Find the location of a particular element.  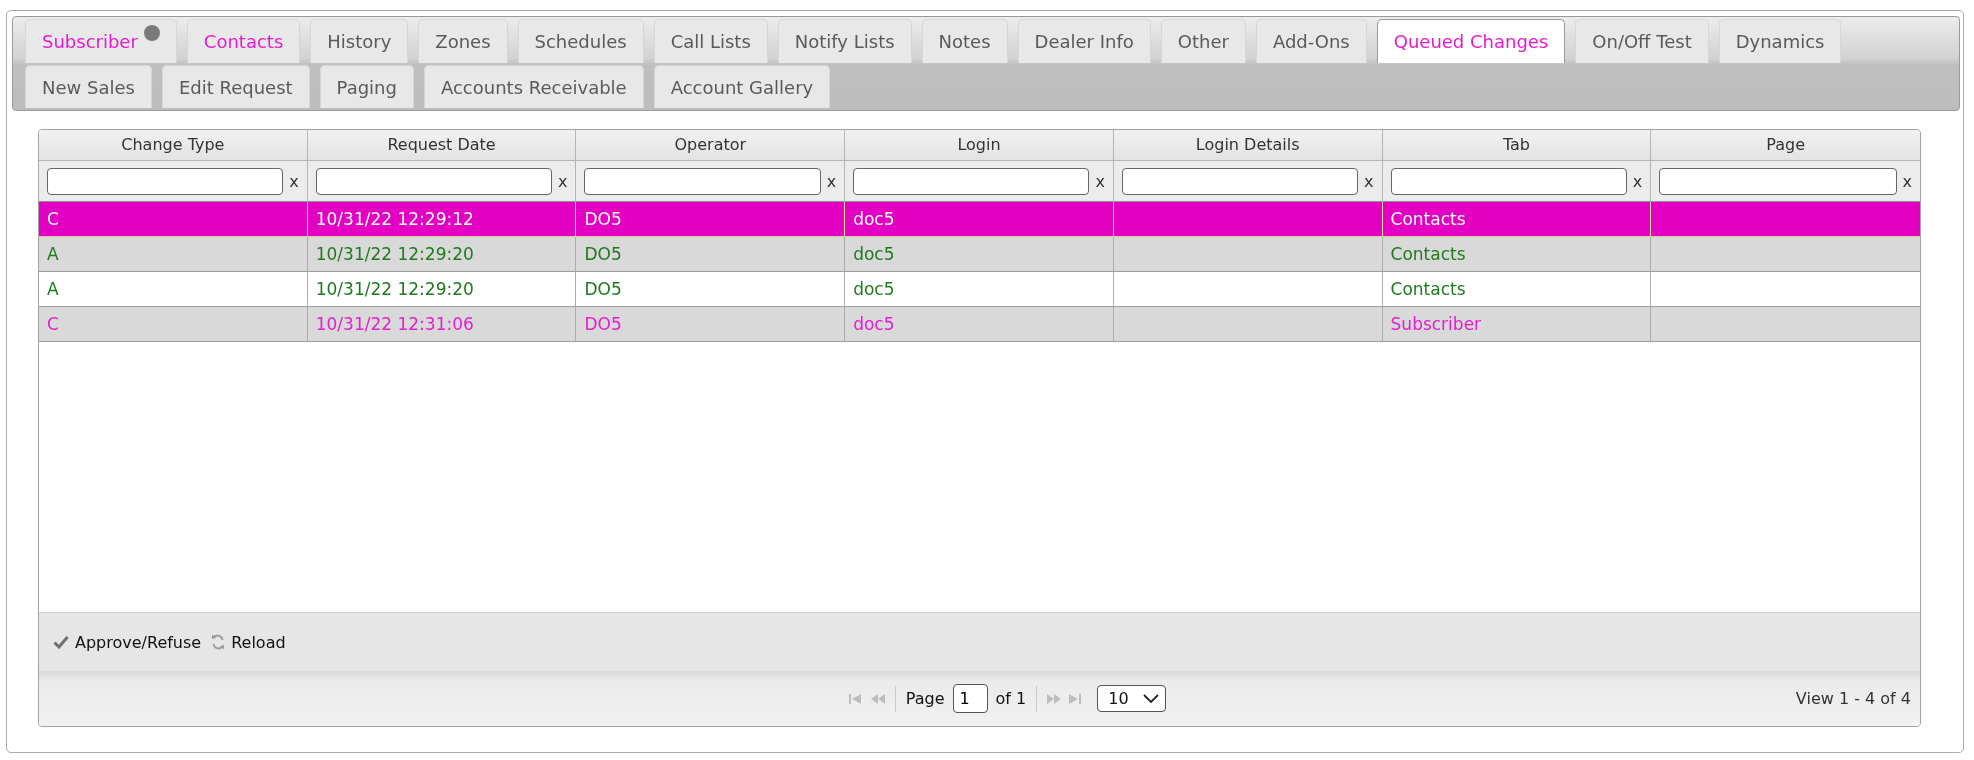

column-header: Login is located at coordinates (979, 145).